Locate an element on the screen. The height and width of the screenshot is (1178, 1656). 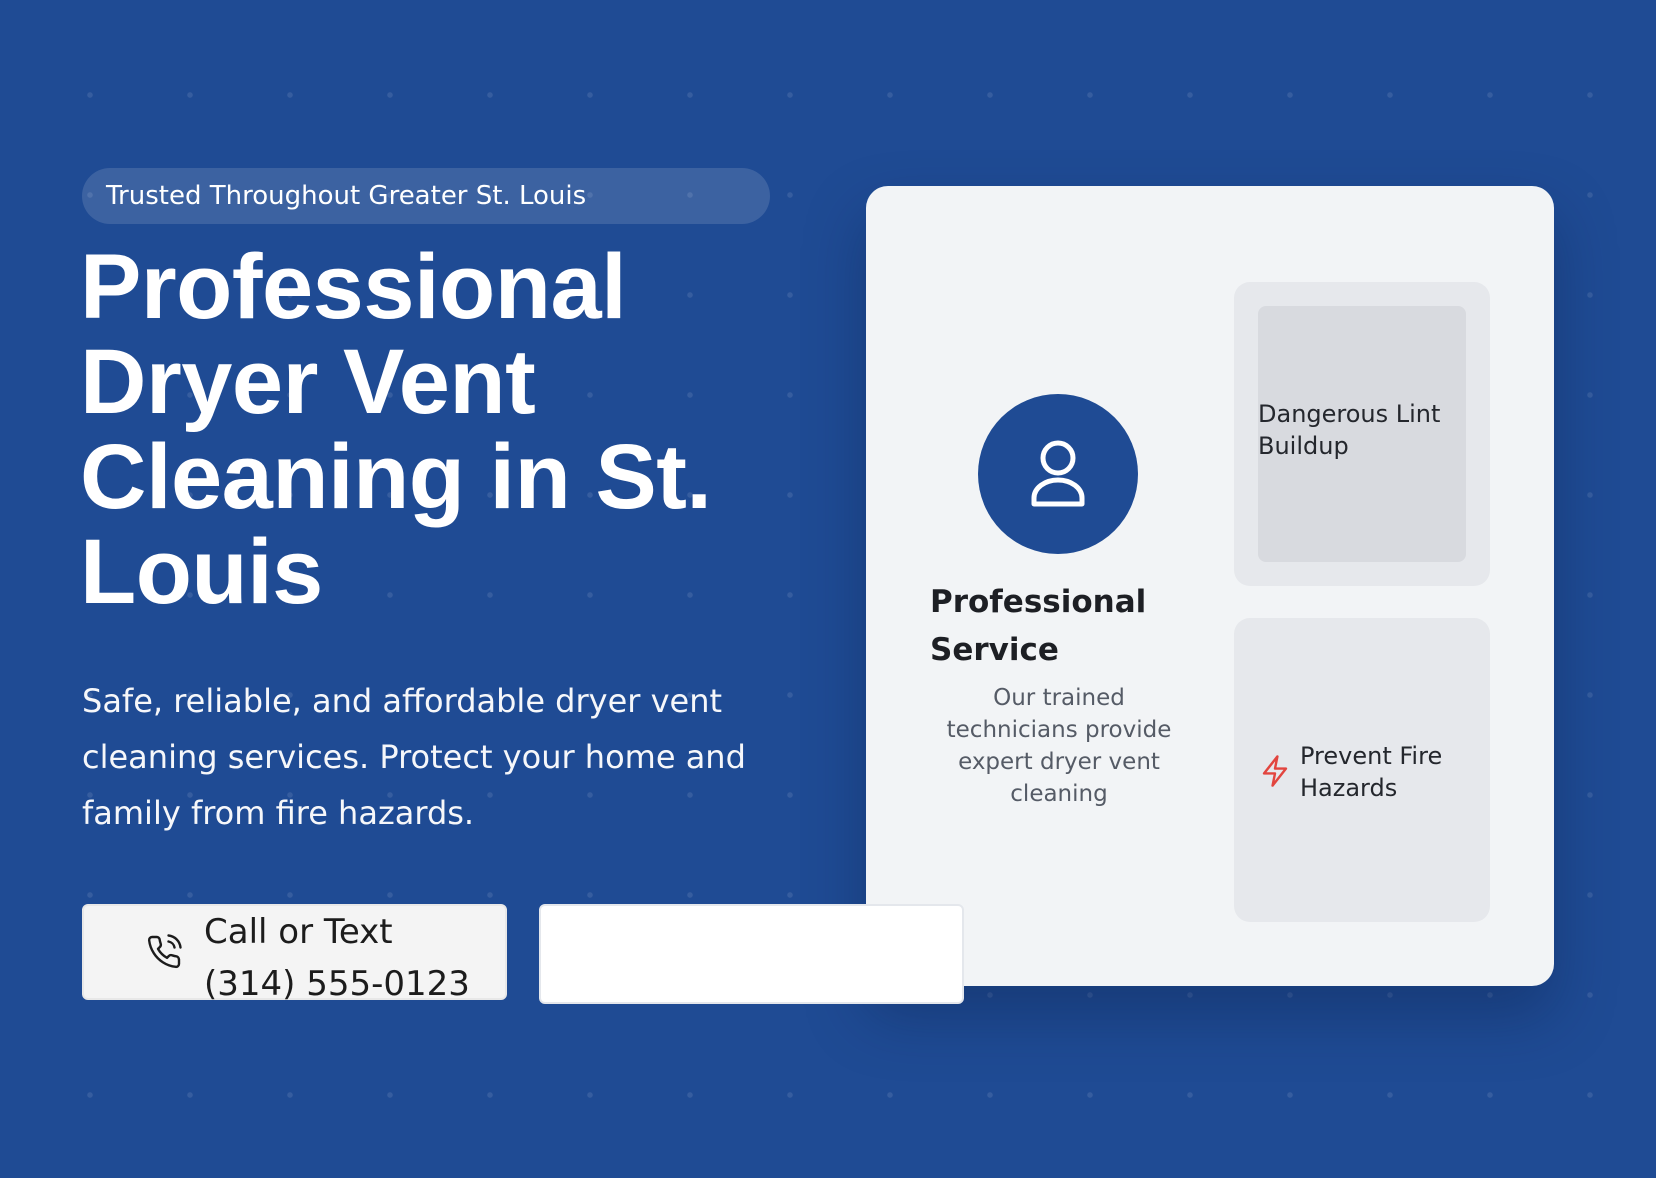
call-button-text: Call or Text (314) 555-0123 is located at coordinates (337, 958).